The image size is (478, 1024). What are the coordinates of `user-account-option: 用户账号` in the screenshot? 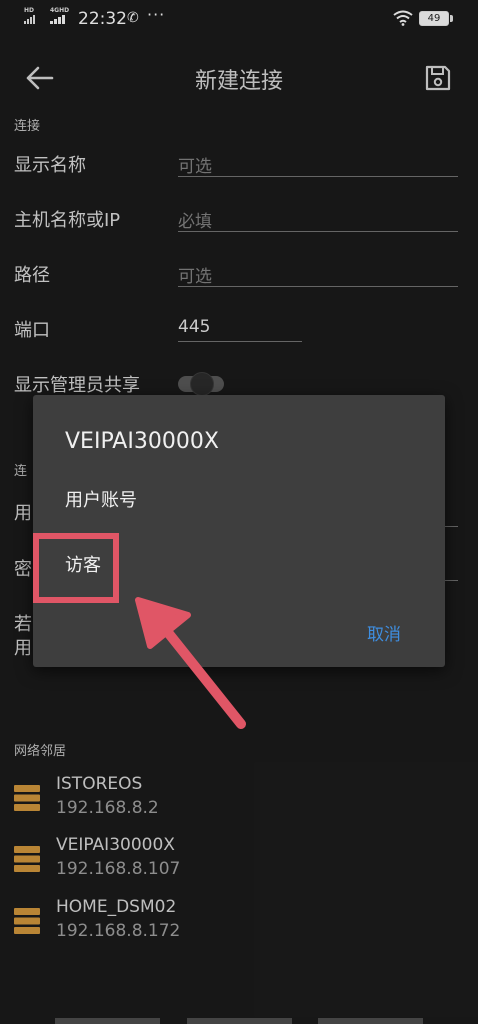 It's located at (101, 499).